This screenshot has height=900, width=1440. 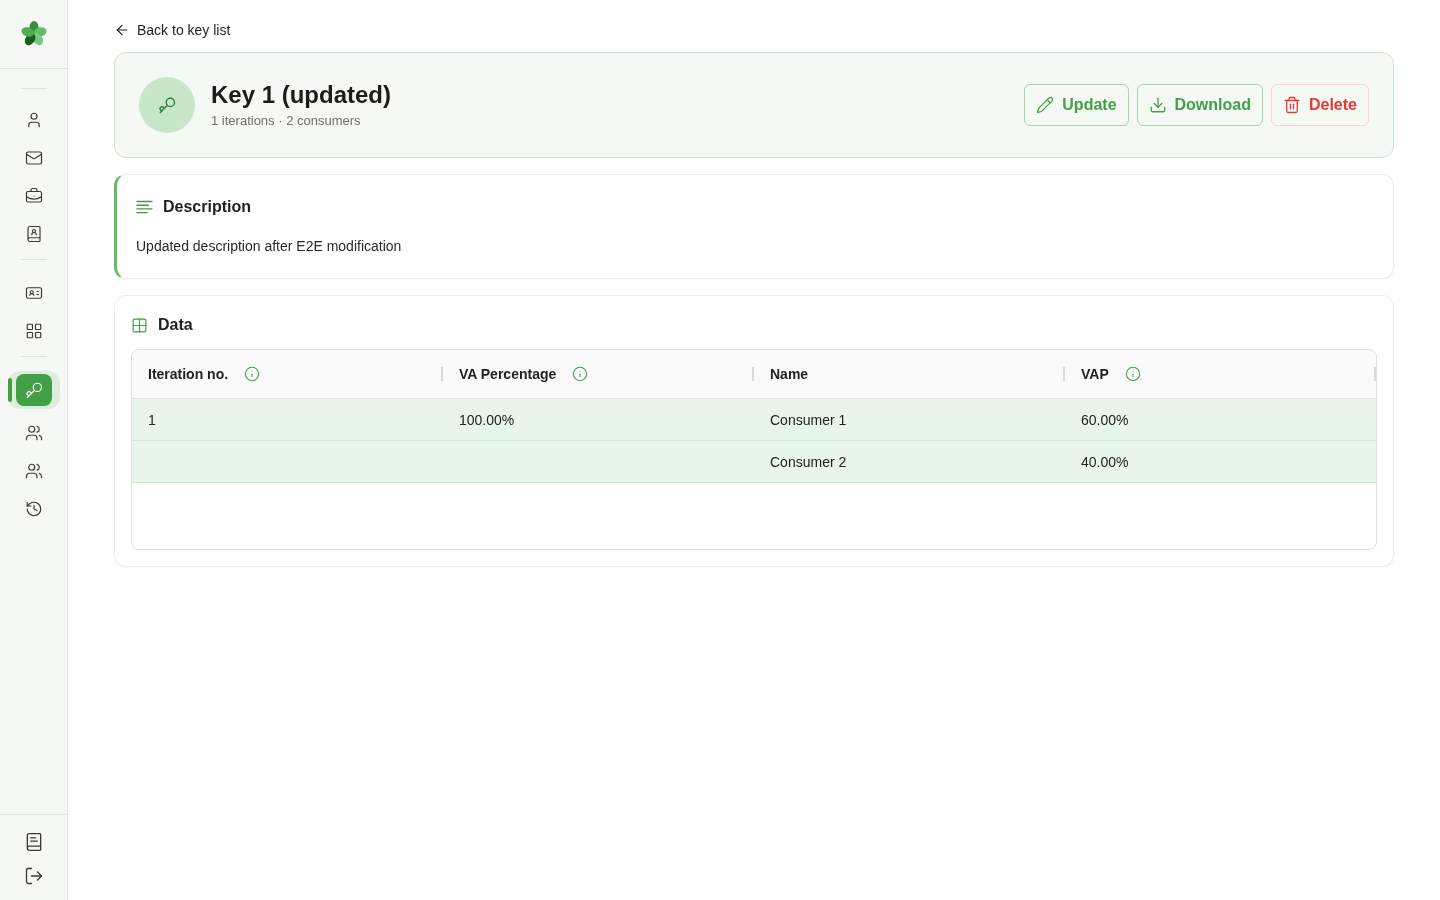 I want to click on delete-button: Delete, so click(x=1319, y=105).